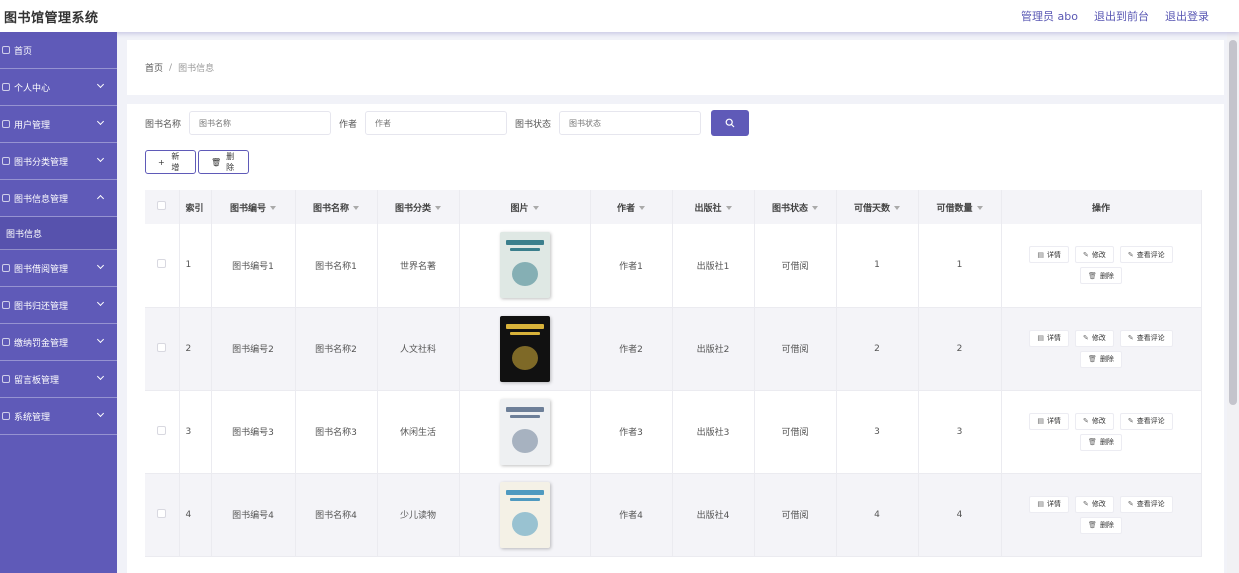 The image size is (1239, 573). What do you see at coordinates (960, 432) in the screenshot?
I see `quantity-cell: 3` at bounding box center [960, 432].